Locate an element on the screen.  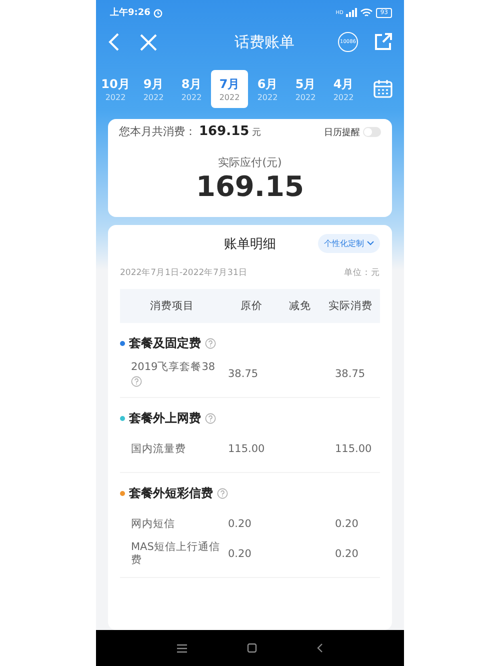
total-amount: 169.15 is located at coordinates (224, 131).